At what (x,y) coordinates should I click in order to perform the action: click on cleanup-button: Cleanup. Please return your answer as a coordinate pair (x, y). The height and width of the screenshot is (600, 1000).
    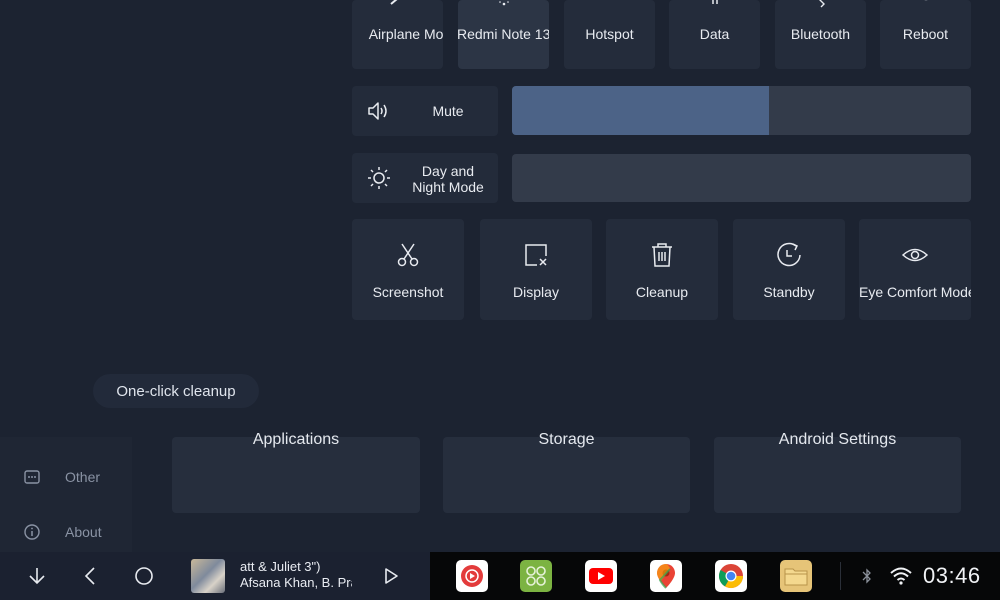
    Looking at the image, I should click on (662, 269).